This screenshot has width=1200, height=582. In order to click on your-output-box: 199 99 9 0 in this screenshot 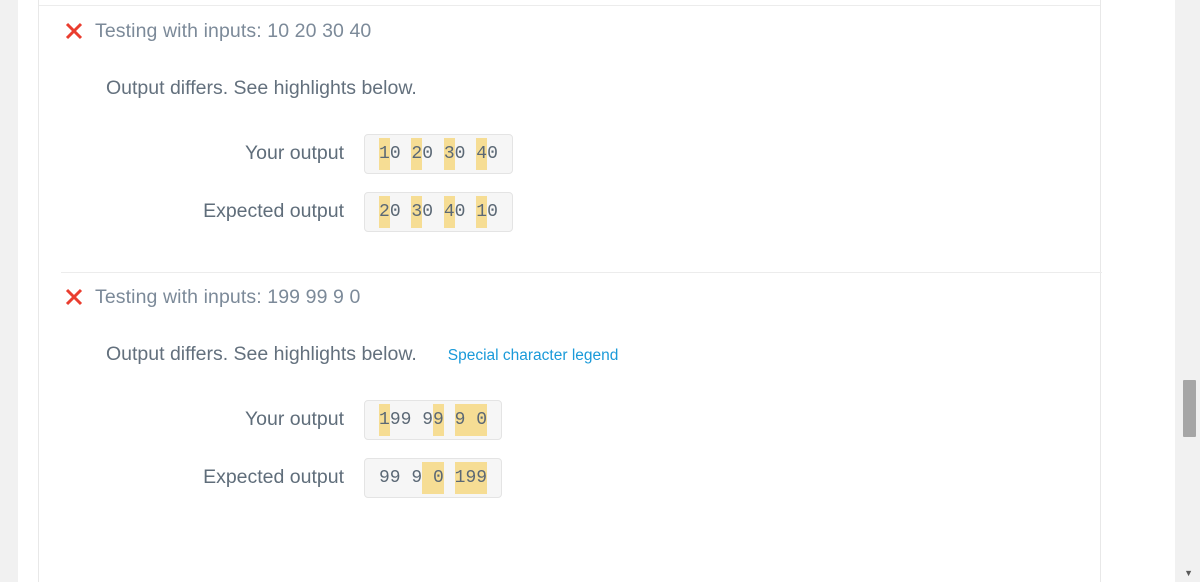, I will do `click(433, 420)`.